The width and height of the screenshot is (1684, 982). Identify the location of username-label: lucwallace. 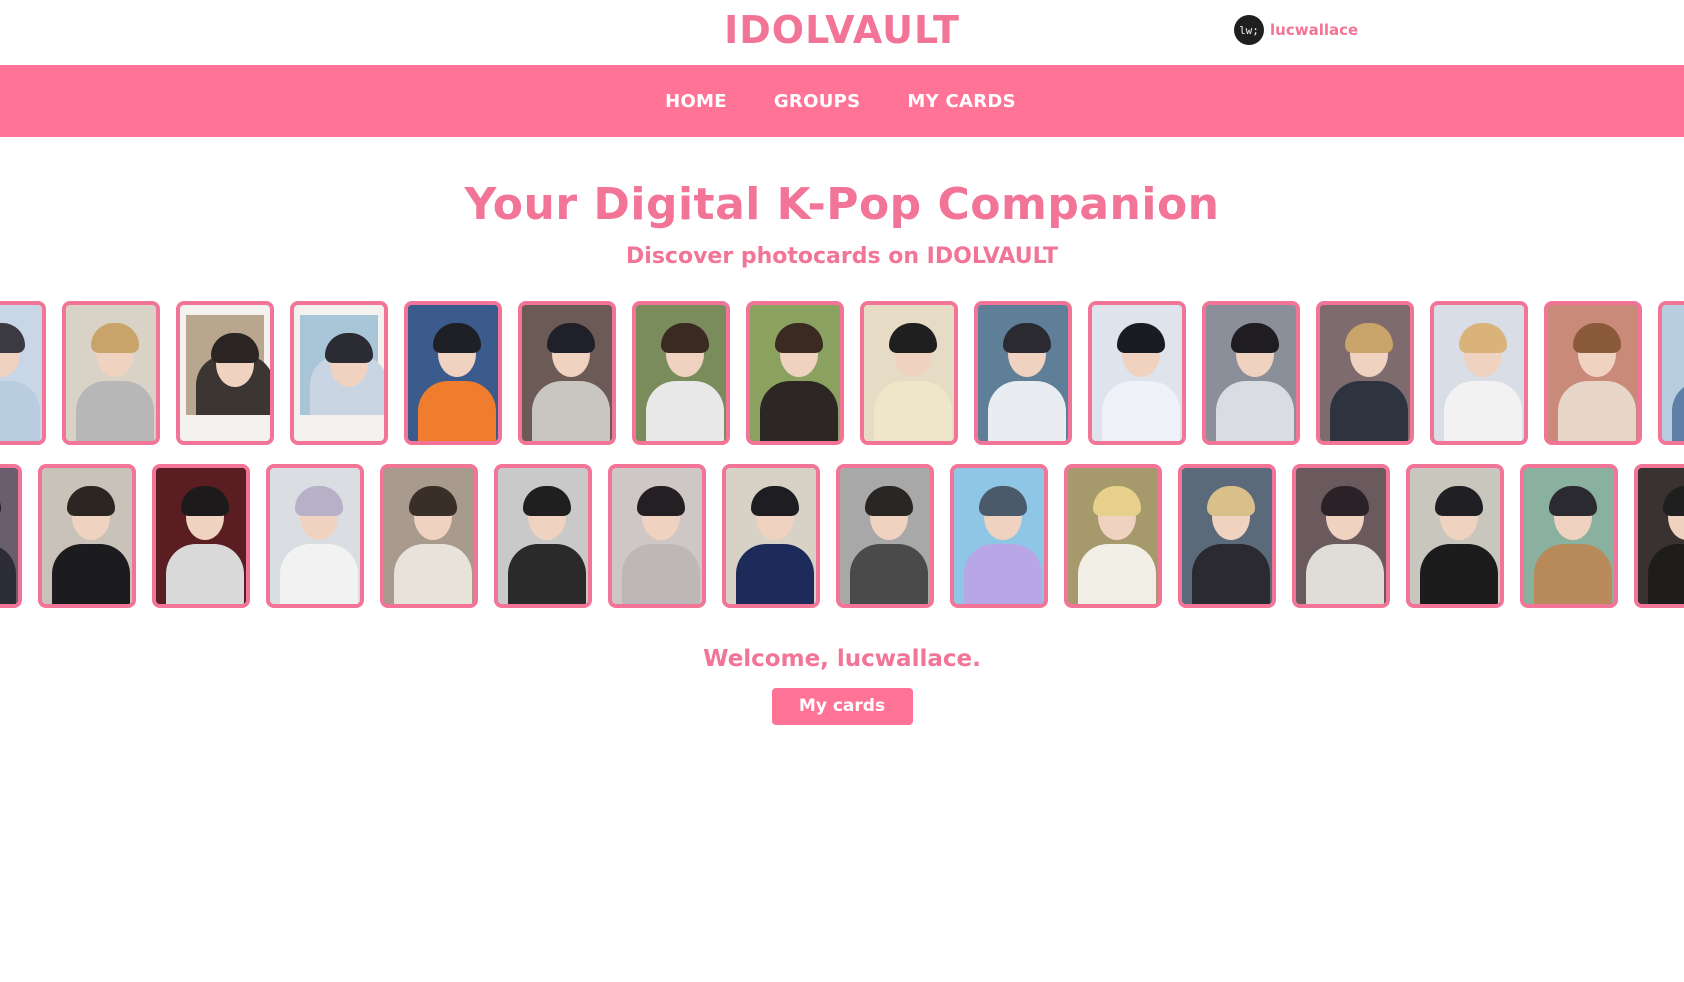
(1314, 30).